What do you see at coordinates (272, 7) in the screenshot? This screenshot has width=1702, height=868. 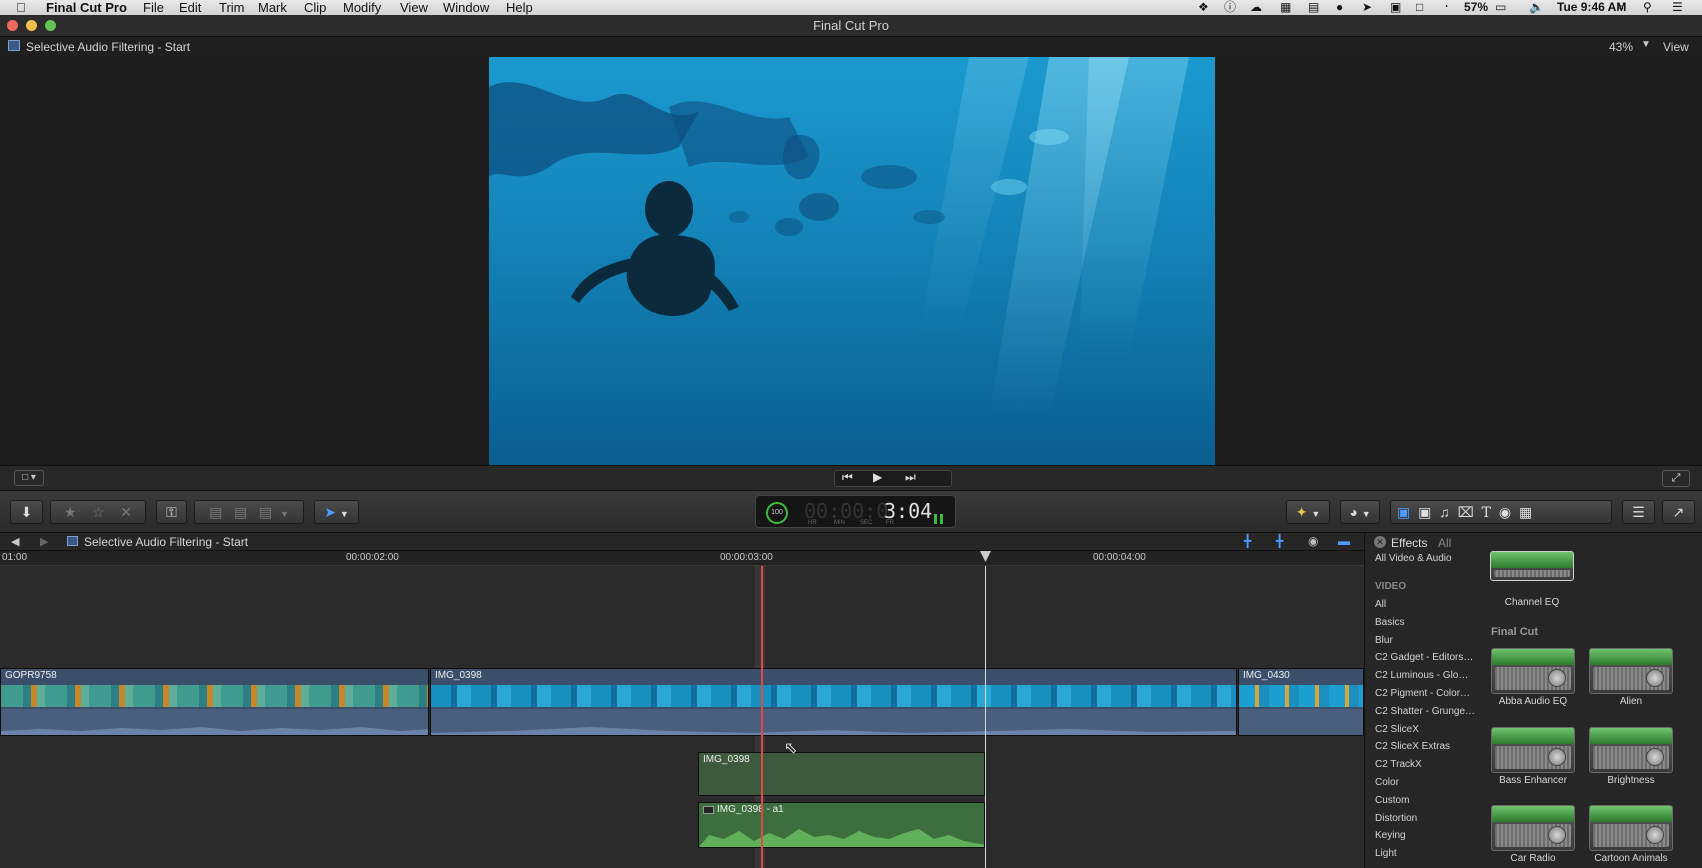 I see `menu-mark: Mark` at bounding box center [272, 7].